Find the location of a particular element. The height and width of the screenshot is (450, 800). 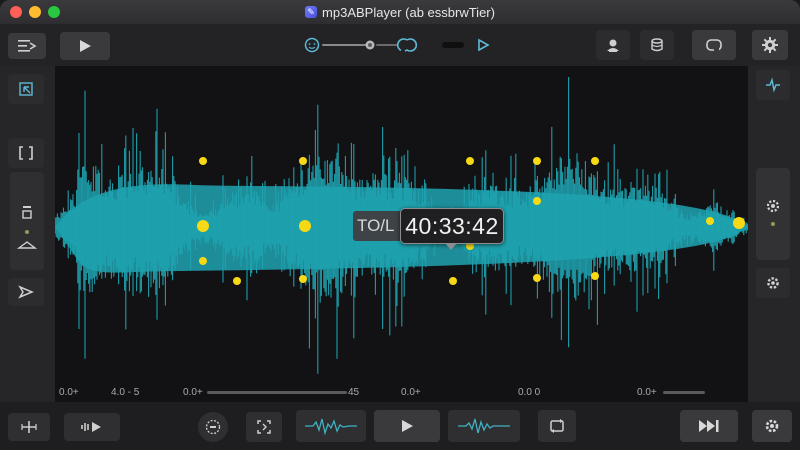

slider-icons is located at coordinates (27, 227).